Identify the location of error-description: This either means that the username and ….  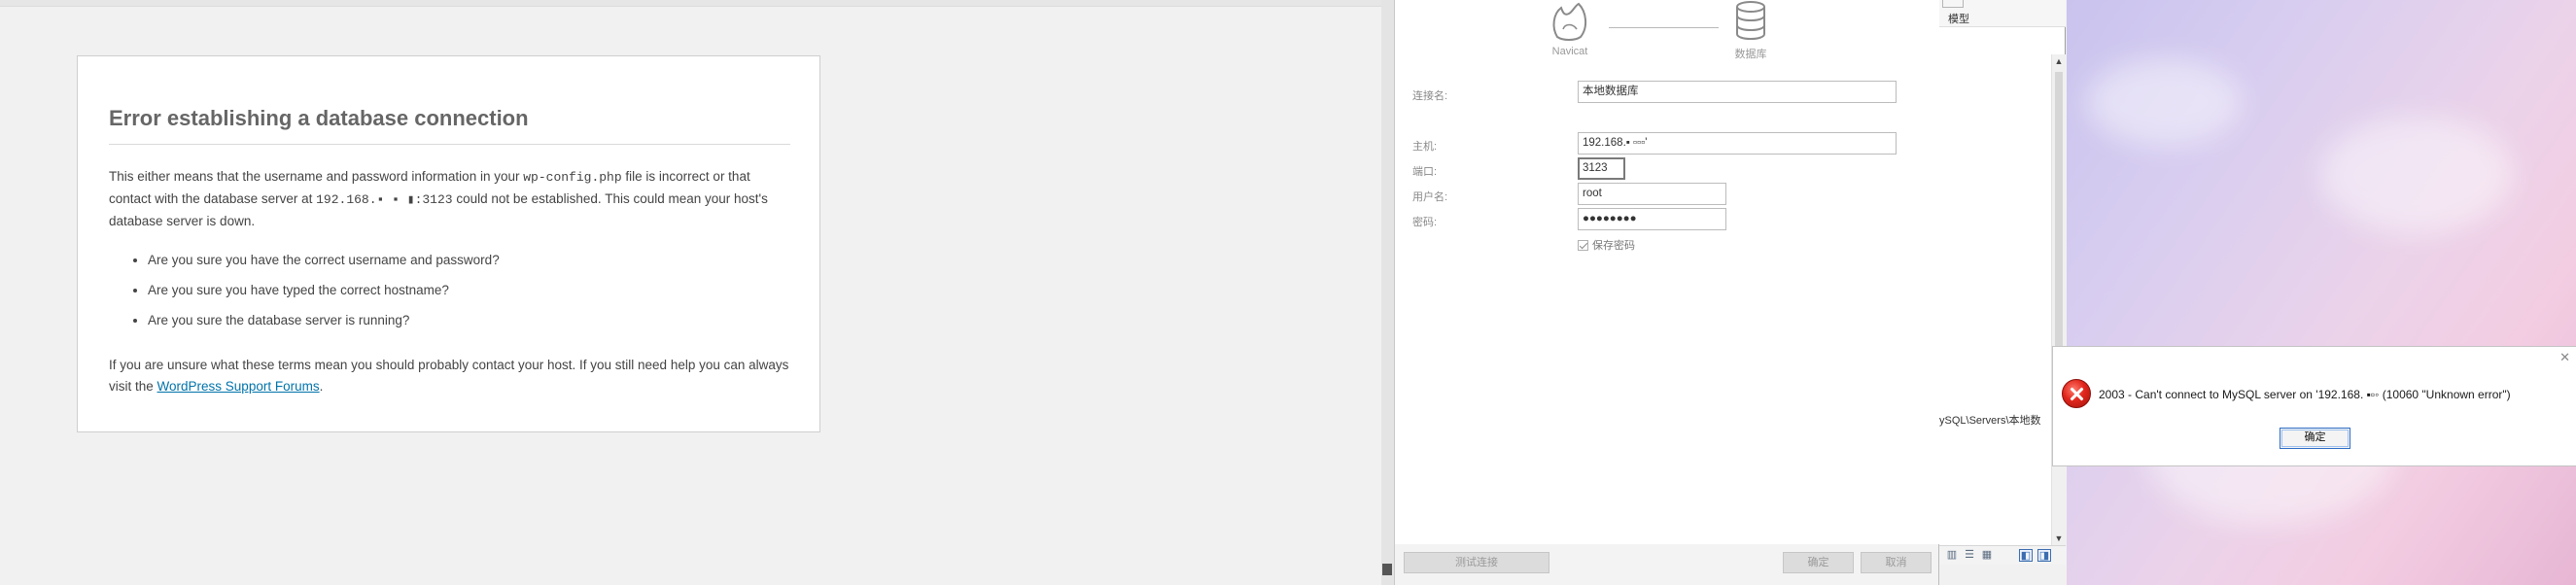
(452, 199).